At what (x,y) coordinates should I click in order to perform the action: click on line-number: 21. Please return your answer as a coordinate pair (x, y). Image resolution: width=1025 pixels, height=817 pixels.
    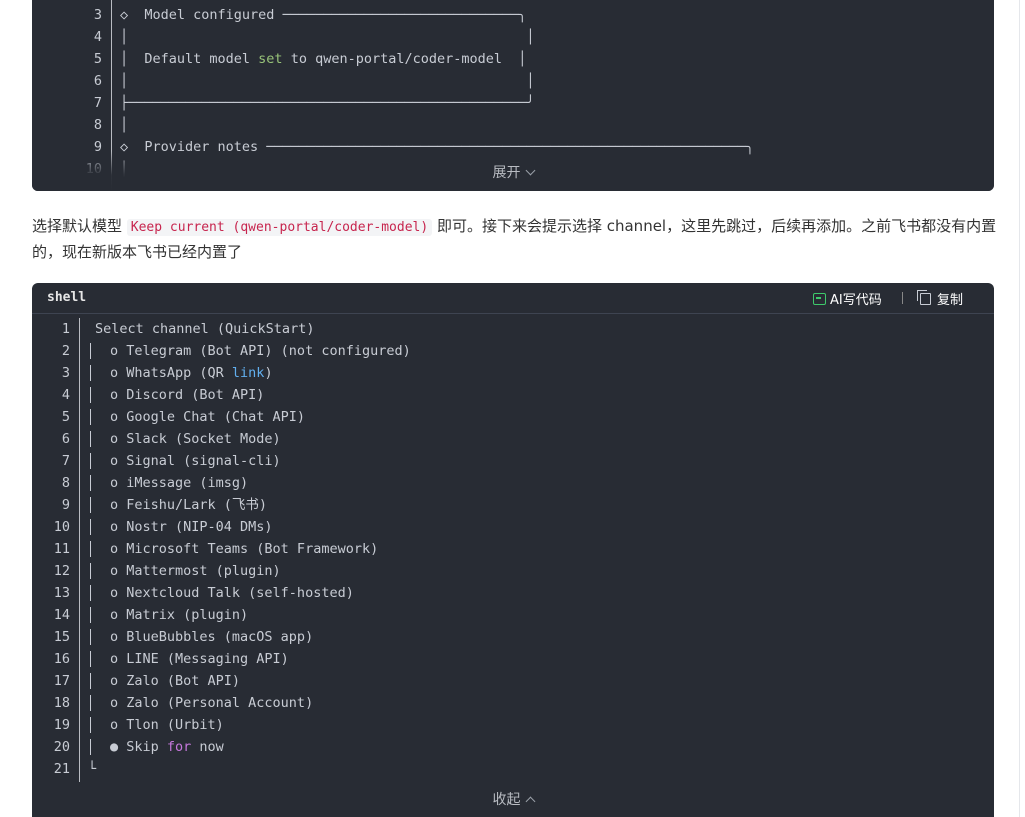
    Looking at the image, I should click on (61, 769).